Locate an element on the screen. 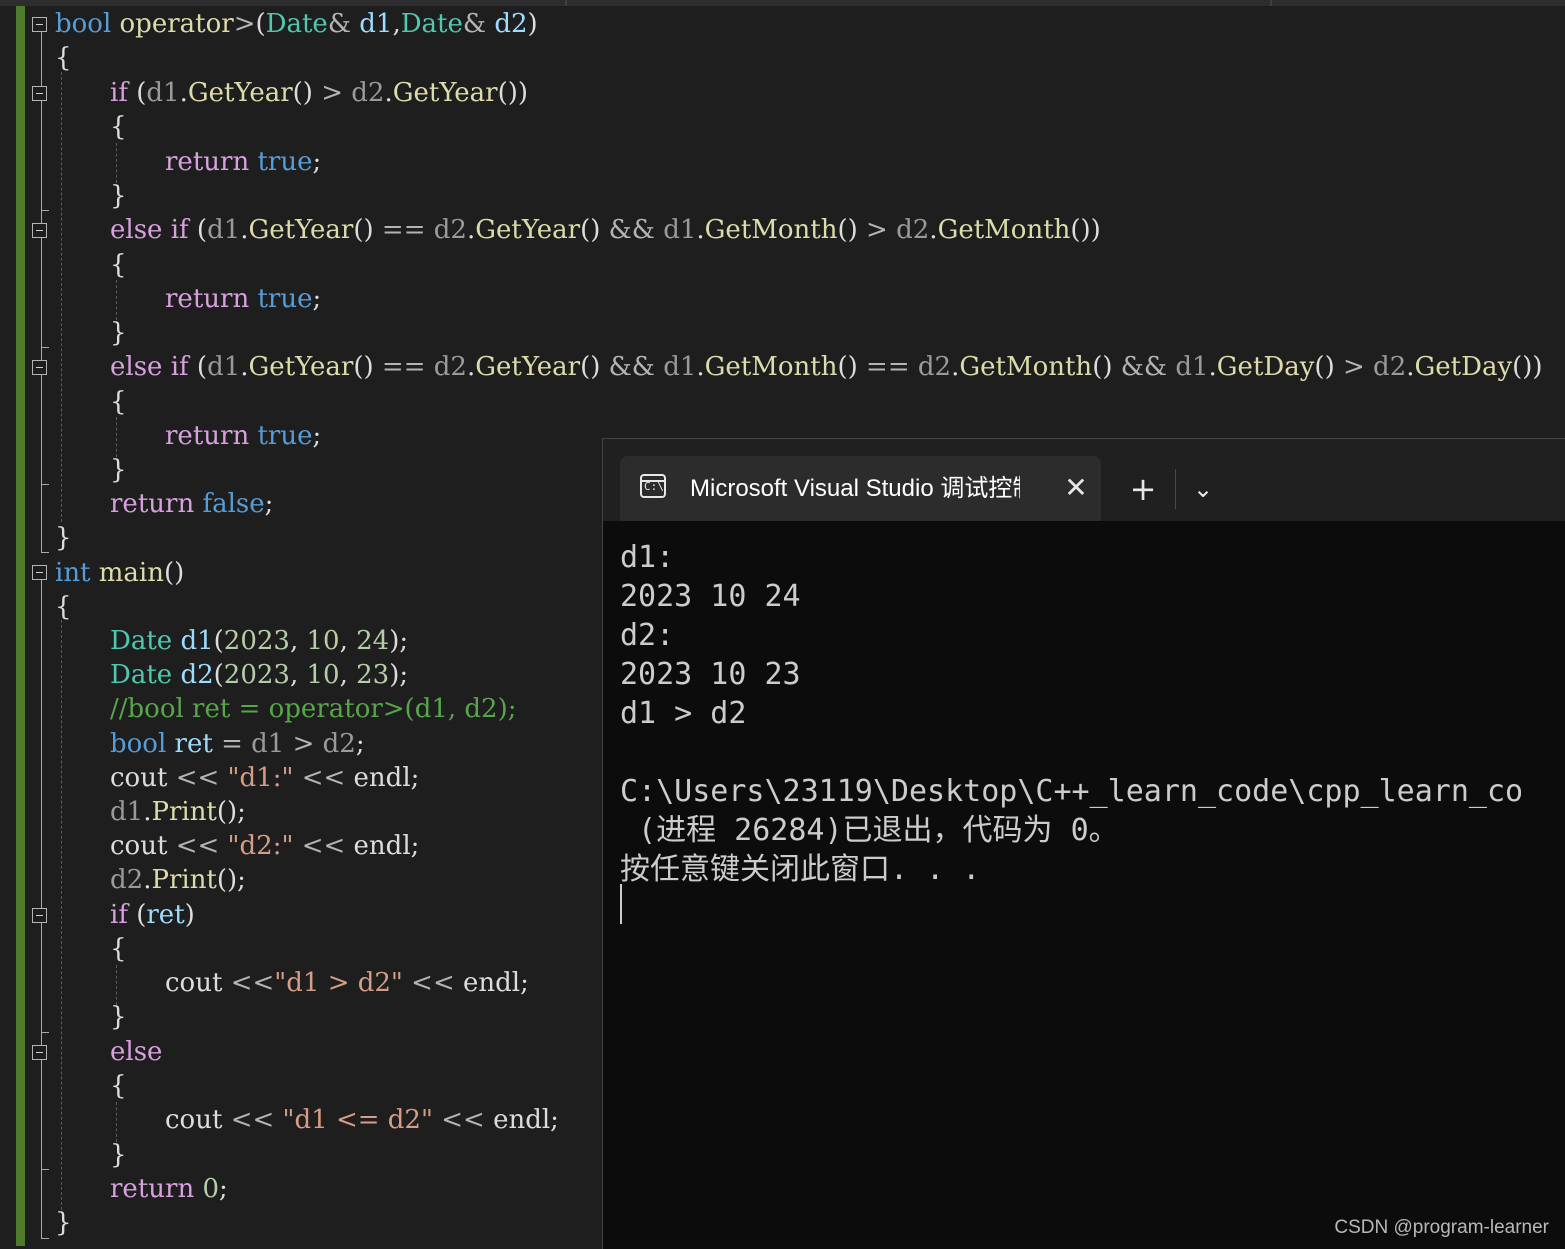 This screenshot has height=1249, width=1565. code-line: int main() is located at coordinates (120, 573).